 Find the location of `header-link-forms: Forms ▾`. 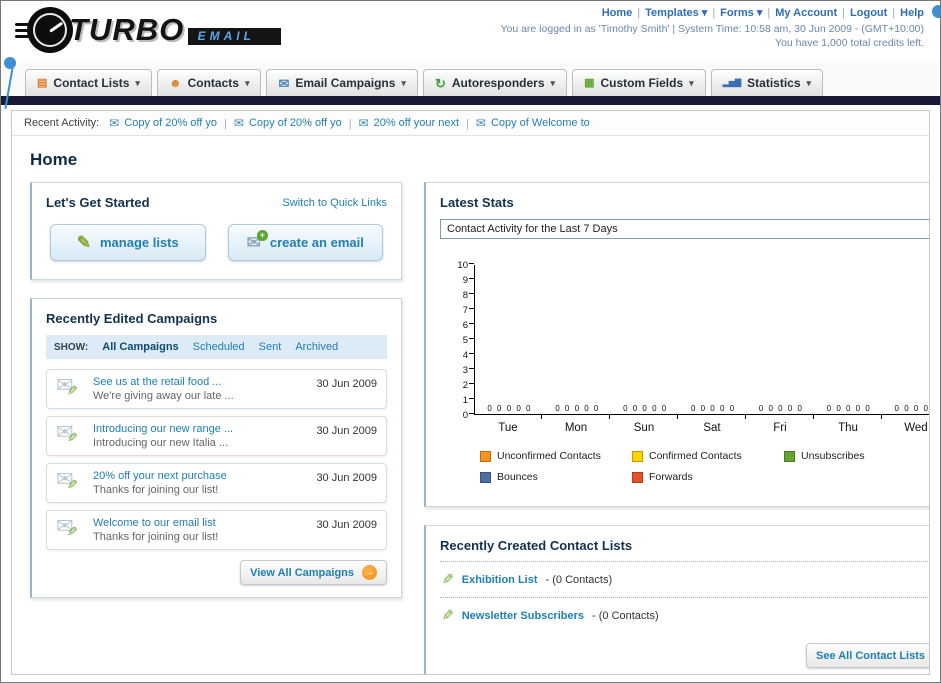

header-link-forms: Forms ▾ is located at coordinates (741, 13).